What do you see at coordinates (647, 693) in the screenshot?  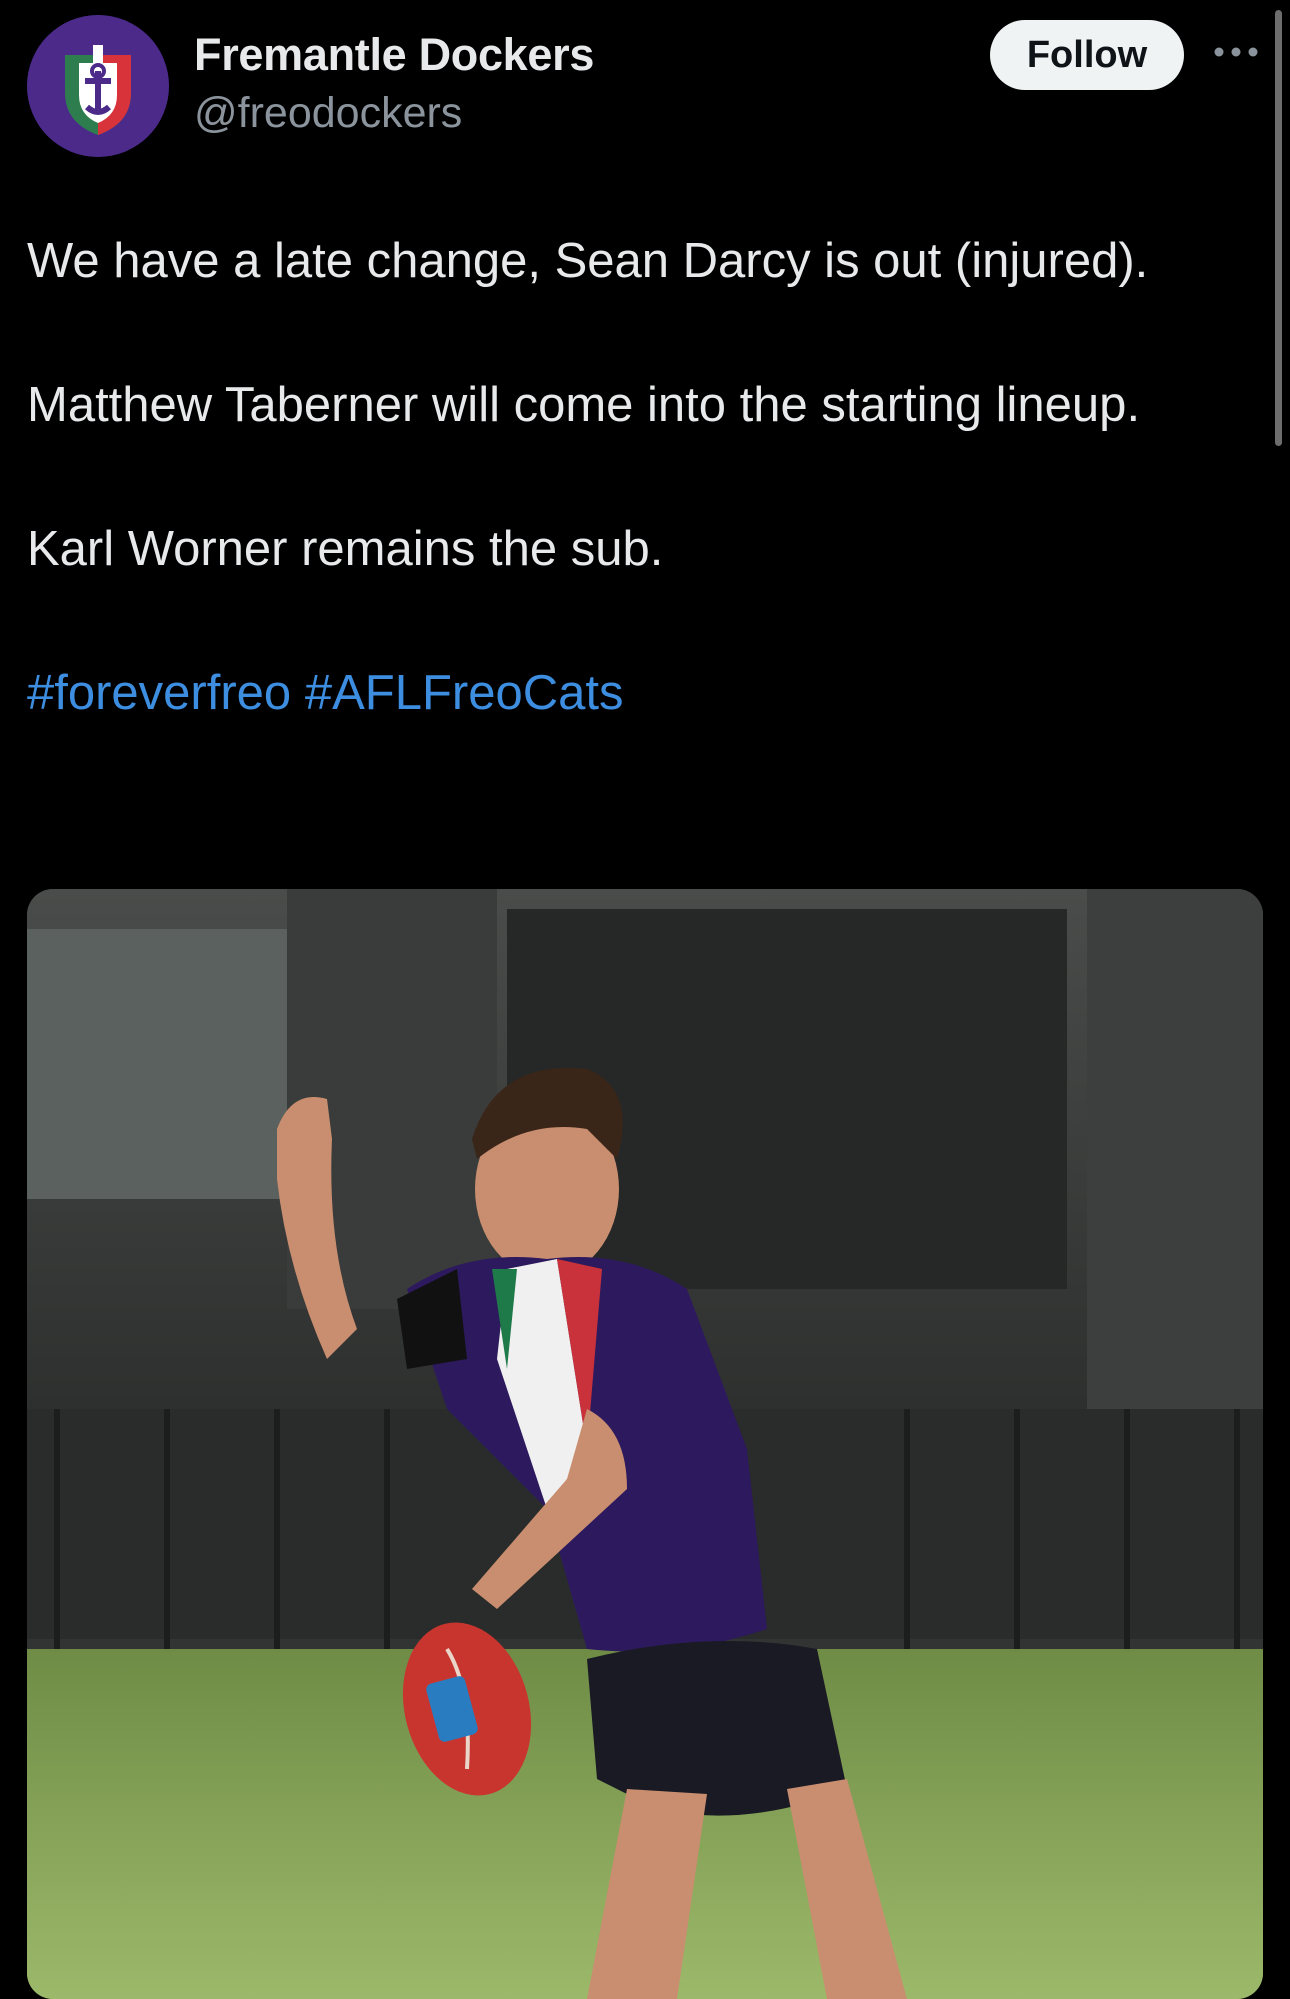 I see `hashtag-line: #foreverfreo #AFLFreoCats` at bounding box center [647, 693].